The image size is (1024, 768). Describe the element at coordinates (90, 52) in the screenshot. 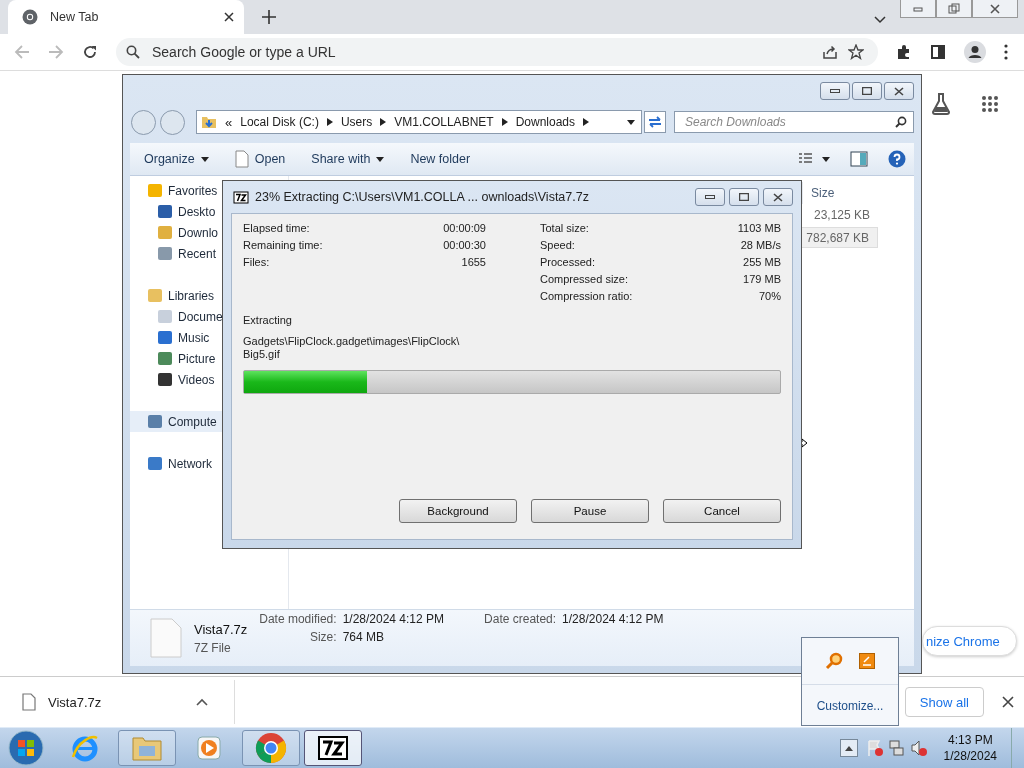

I see `reload-icon` at that location.